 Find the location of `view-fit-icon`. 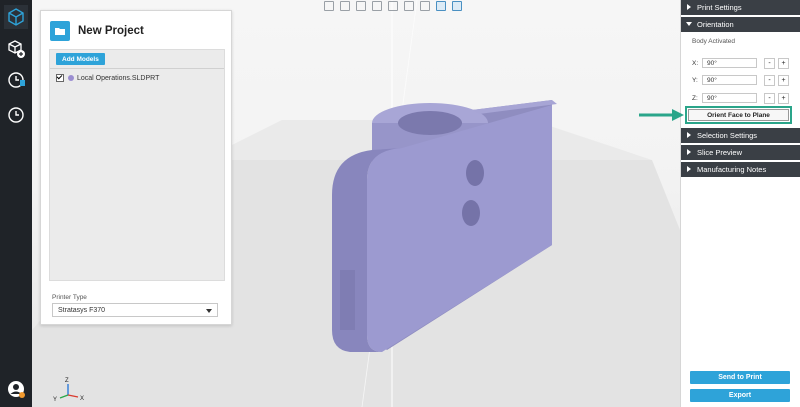

view-fit-icon is located at coordinates (441, 6).